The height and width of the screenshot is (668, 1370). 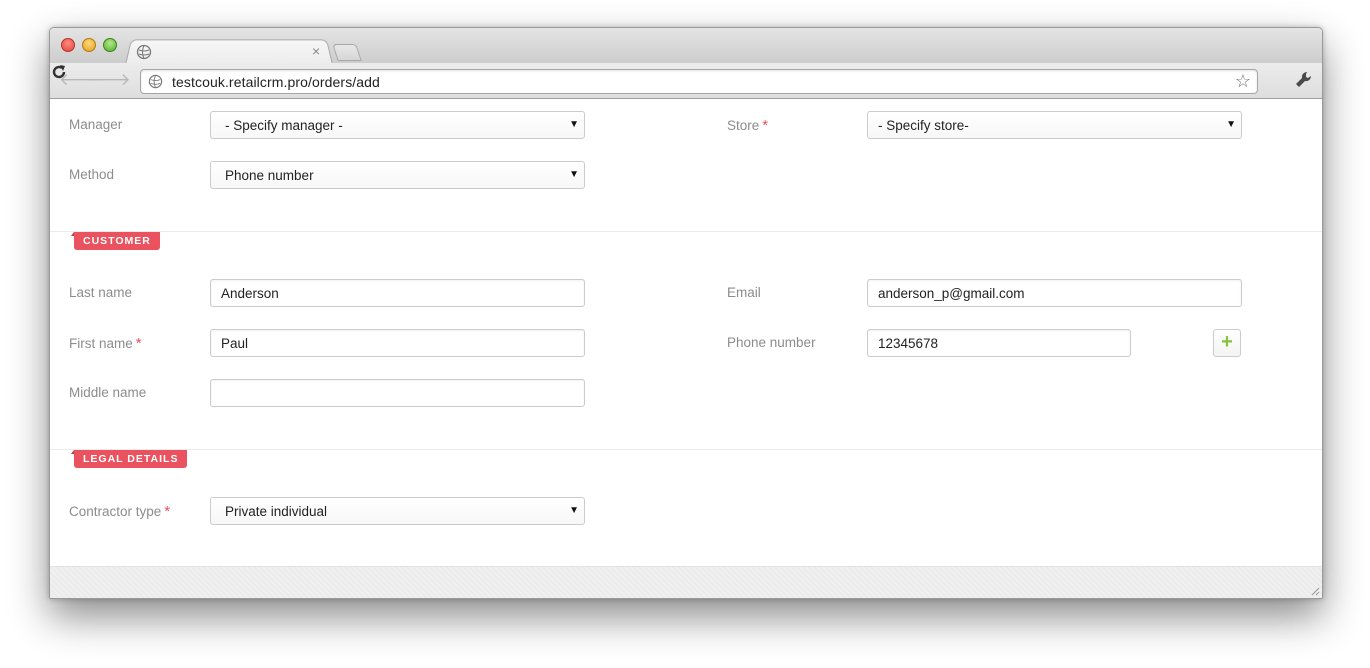 What do you see at coordinates (771, 342) in the screenshot?
I see `phone-label: Phone number` at bounding box center [771, 342].